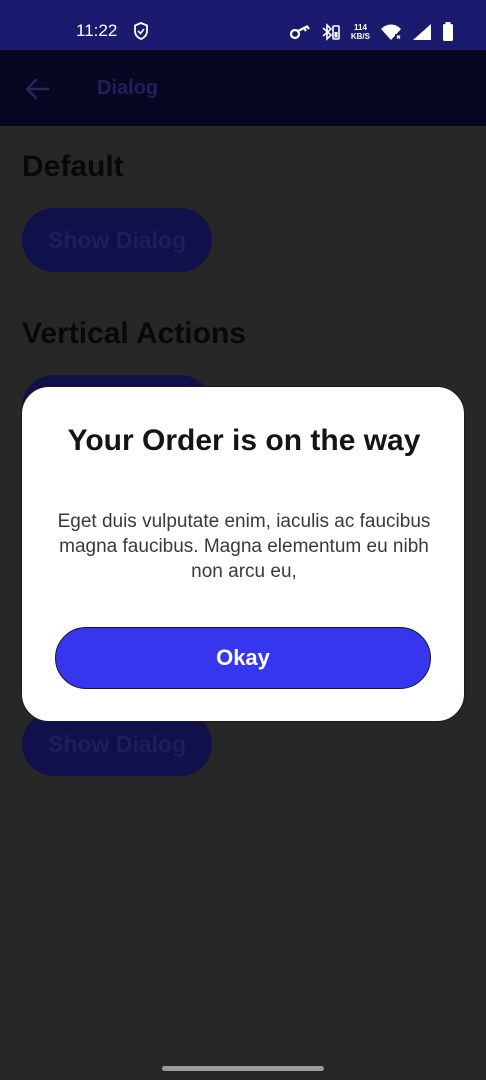 The width and height of the screenshot is (486, 1080). Describe the element at coordinates (244, 440) in the screenshot. I see `dialog-title: Your Order is on the way` at that location.